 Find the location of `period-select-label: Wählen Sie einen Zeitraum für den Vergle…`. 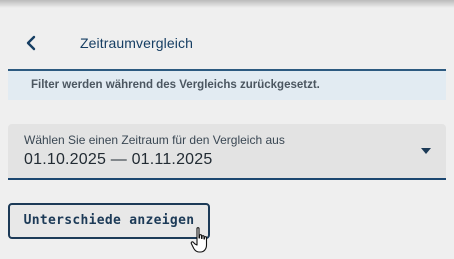

period-select-label: Wählen Sie einen Zeitraum für den Vergle… is located at coordinates (154, 140).